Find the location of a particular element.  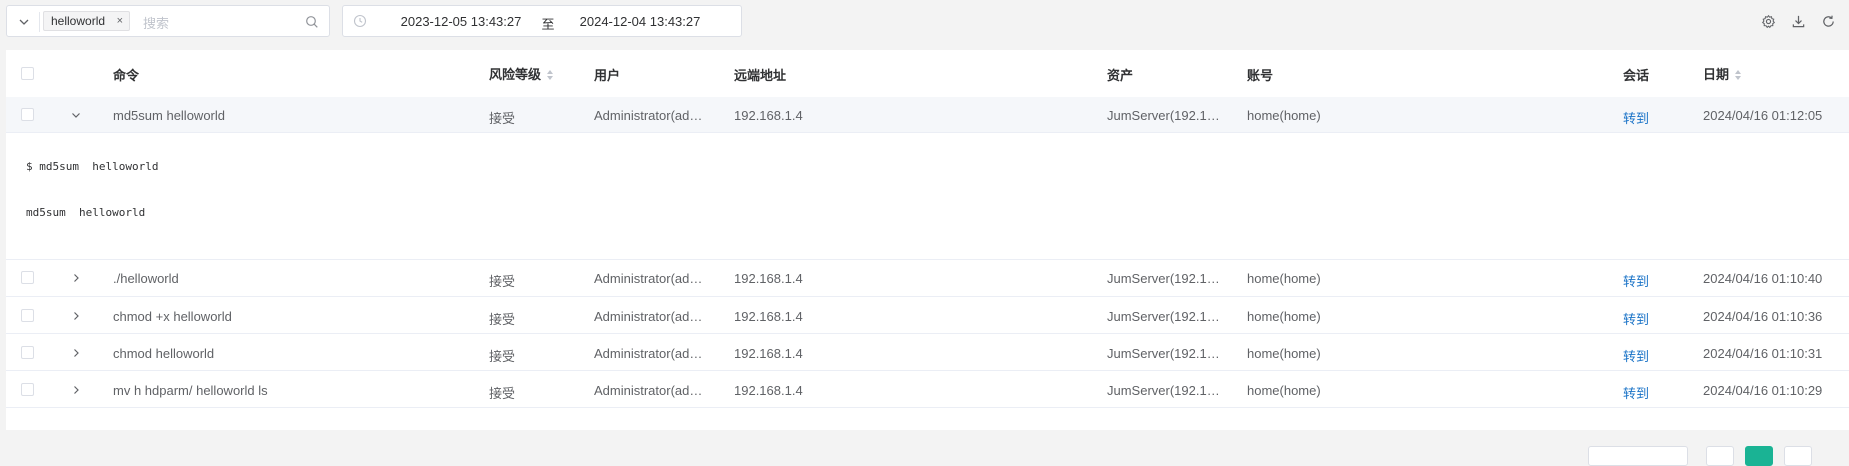

refresh-icon is located at coordinates (1828, 21).